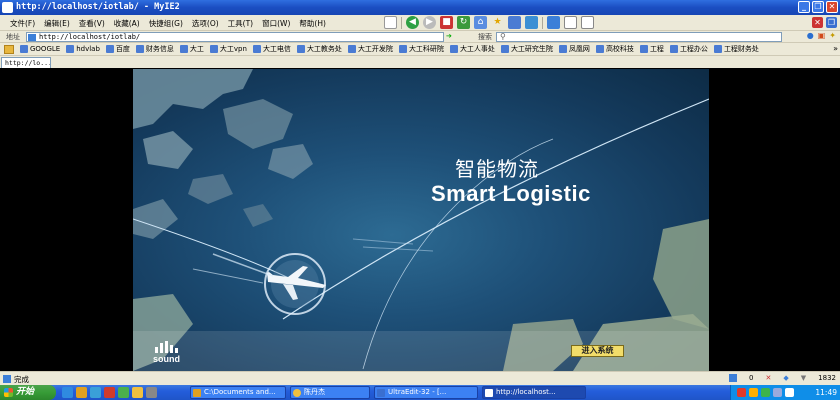 The height and width of the screenshot is (400, 840). What do you see at coordinates (514, 22) in the screenshot?
I see `history-icon` at bounding box center [514, 22].